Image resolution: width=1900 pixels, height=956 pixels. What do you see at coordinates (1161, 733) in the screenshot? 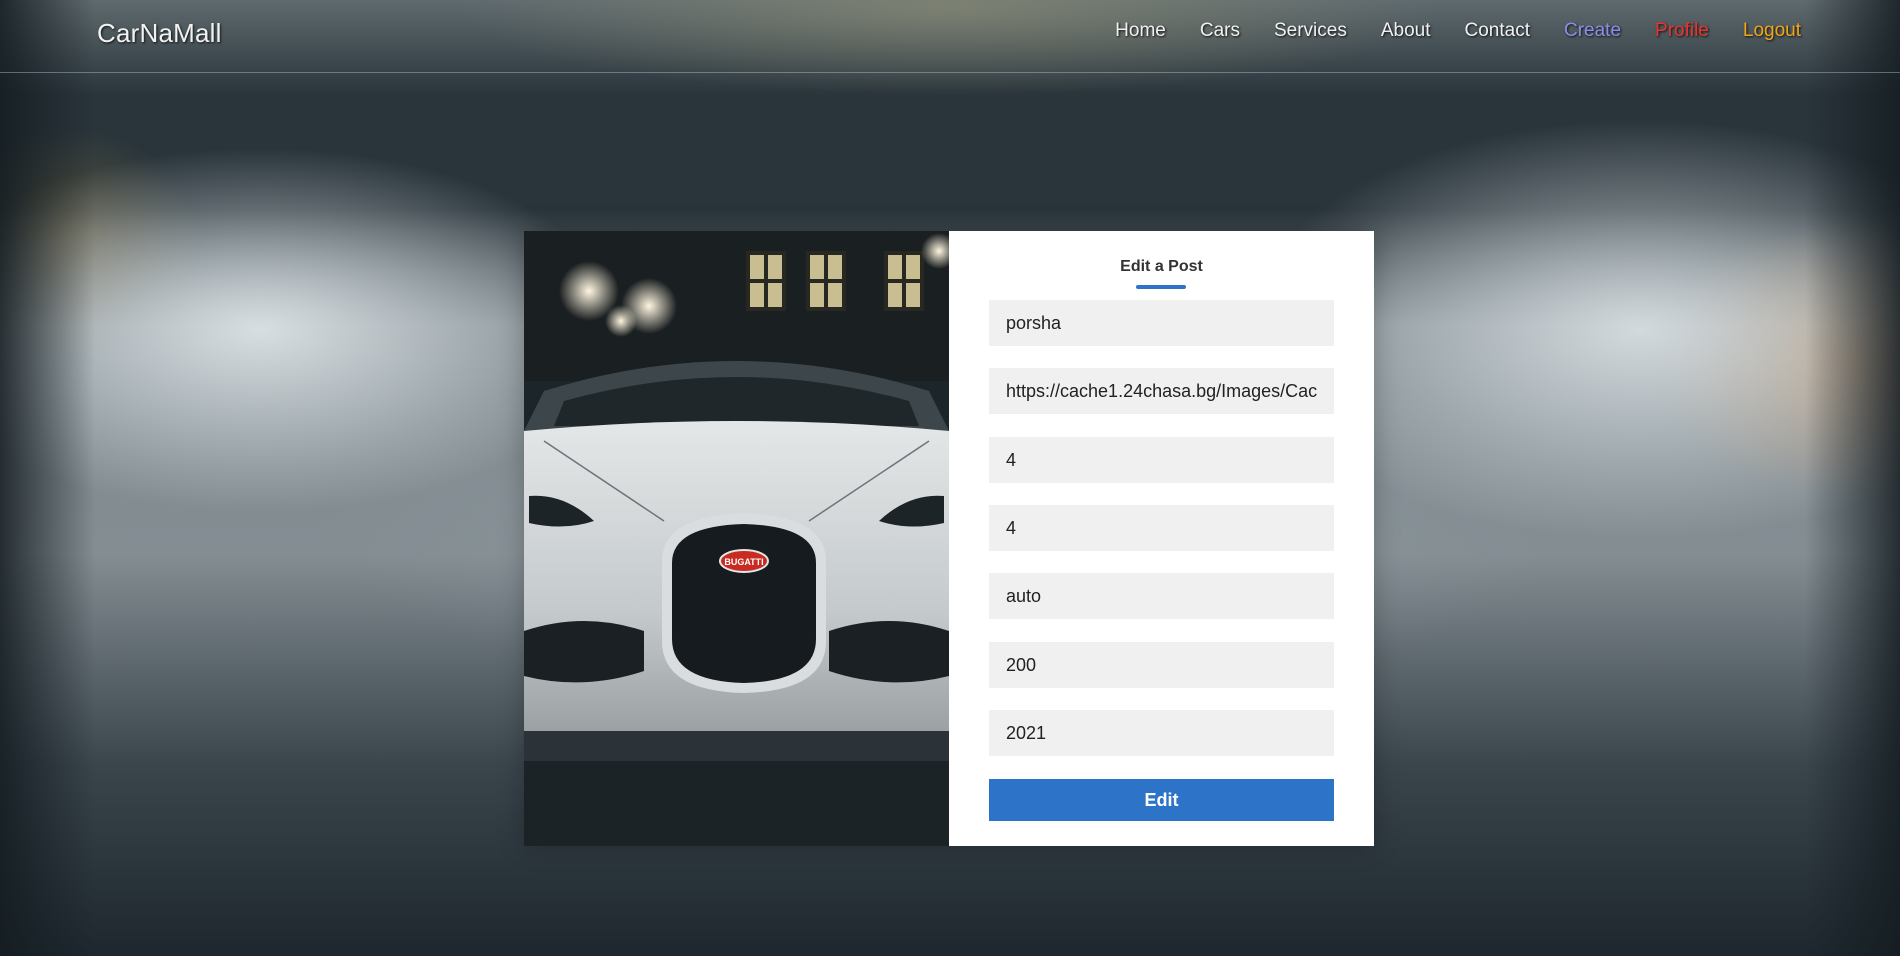
I see `year-field` at bounding box center [1161, 733].